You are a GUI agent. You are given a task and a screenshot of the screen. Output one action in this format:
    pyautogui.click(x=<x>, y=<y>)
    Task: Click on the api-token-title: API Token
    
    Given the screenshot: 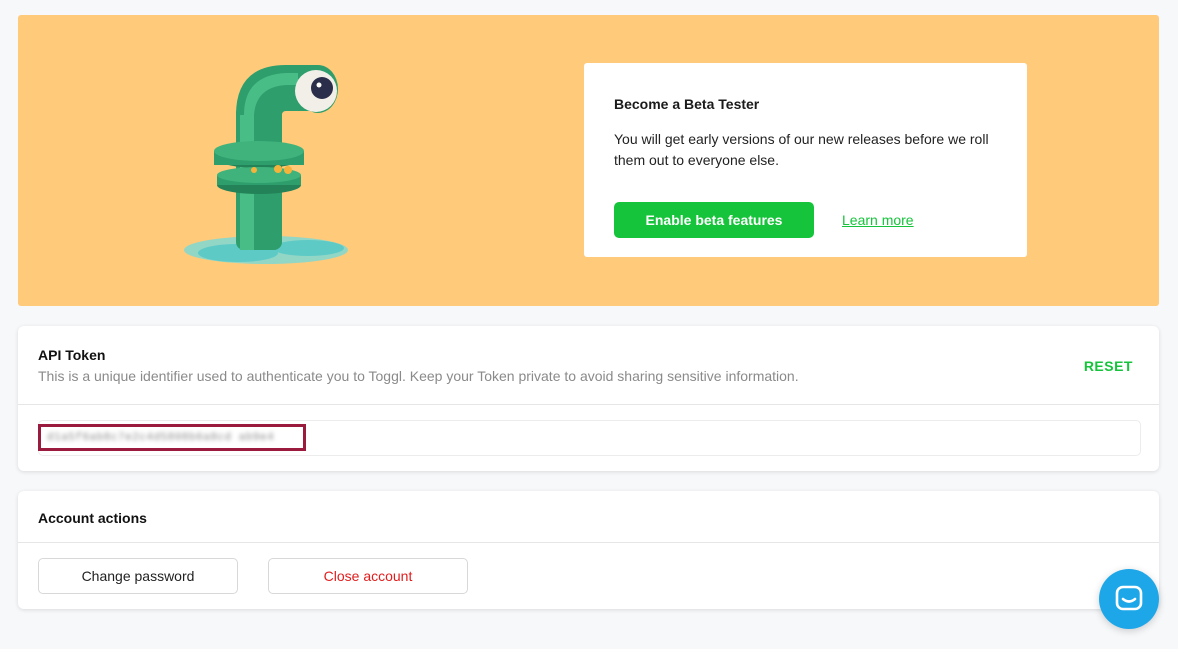 What is the action you would take?
    pyautogui.click(x=72, y=355)
    